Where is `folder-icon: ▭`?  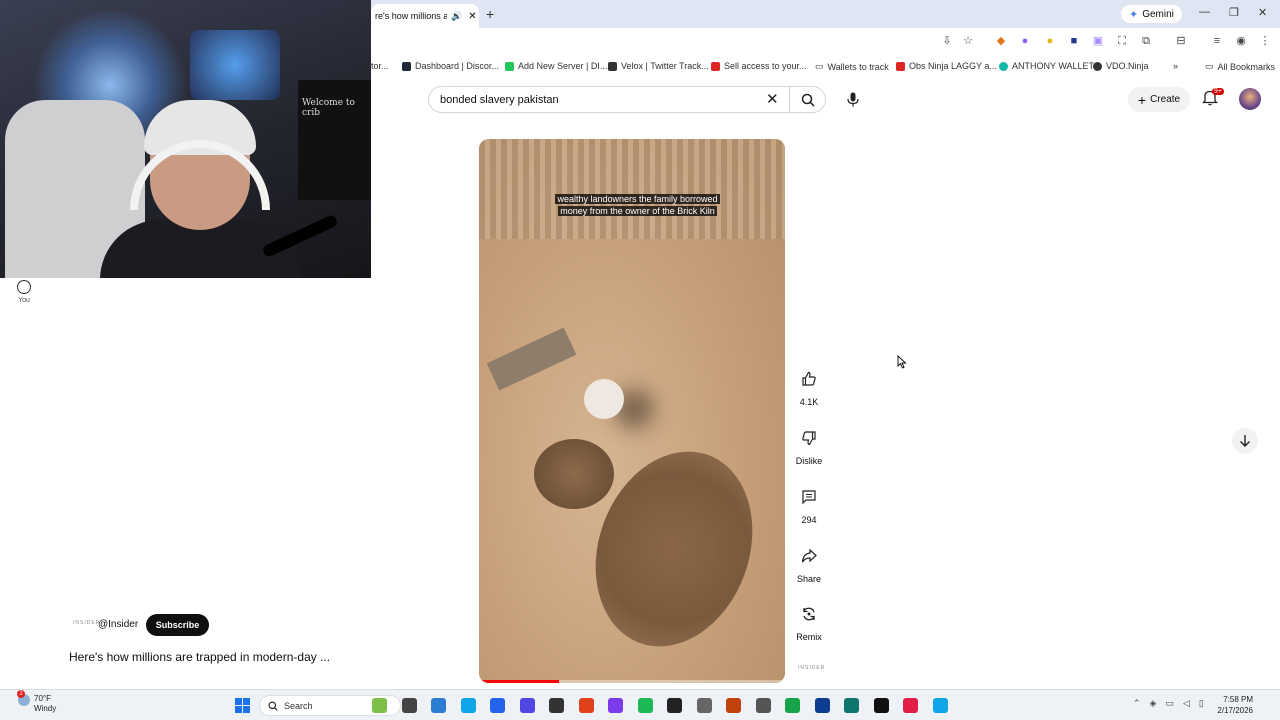 folder-icon: ▭ is located at coordinates (819, 66).